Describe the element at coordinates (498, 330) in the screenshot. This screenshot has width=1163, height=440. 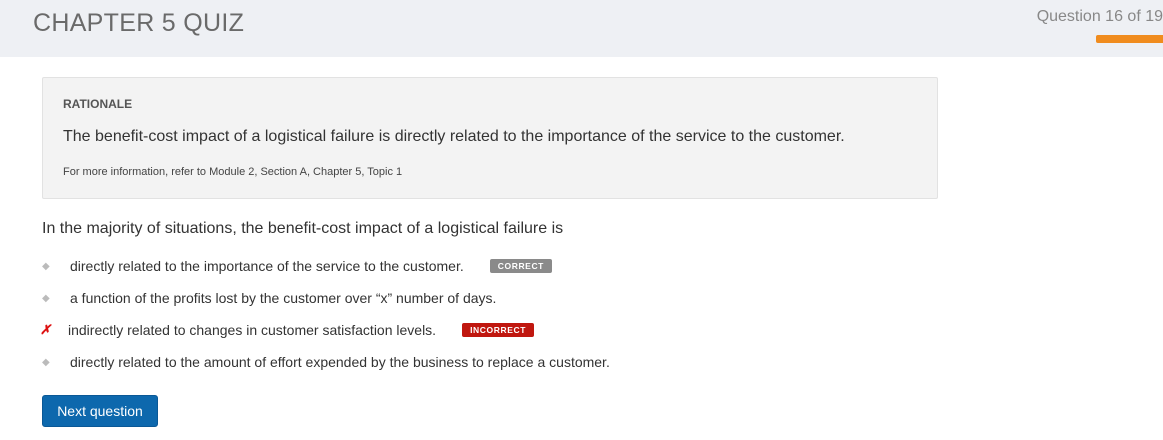
I see `incorrect-badge: INCORRECT` at that location.